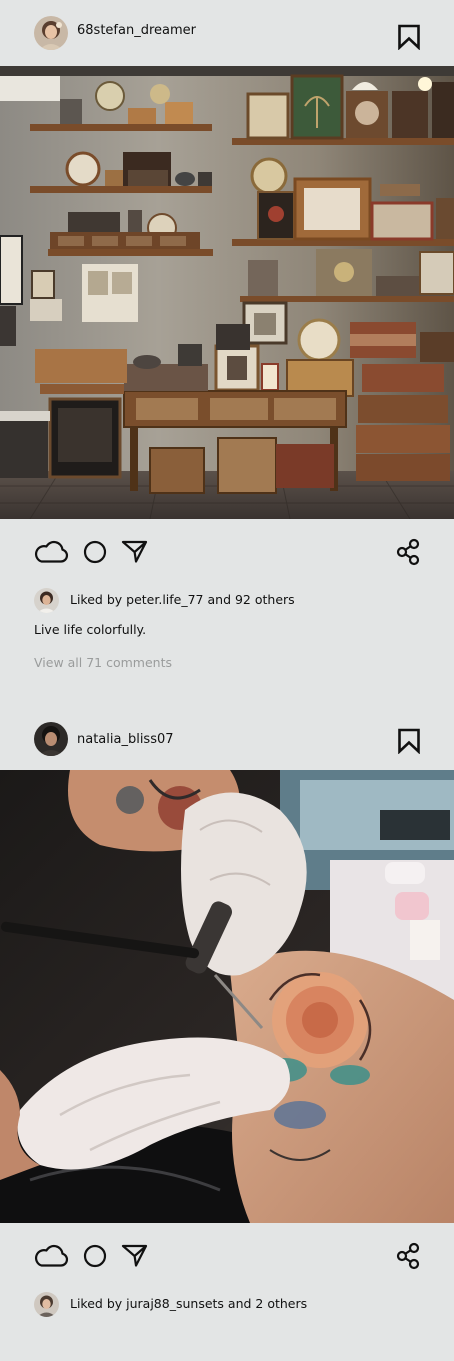 This screenshot has width=454, height=1361. What do you see at coordinates (182, 600) in the screenshot?
I see `liked-by-text: Liked by peter.life_77 and 92 others` at bounding box center [182, 600].